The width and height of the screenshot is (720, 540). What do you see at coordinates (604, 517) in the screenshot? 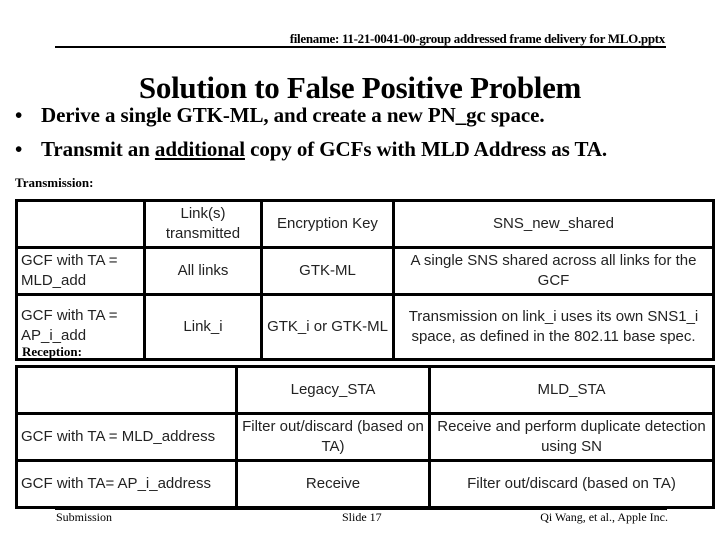
I see `footer-author: Qi Wang, et al., Apple Inc.` at bounding box center [604, 517].